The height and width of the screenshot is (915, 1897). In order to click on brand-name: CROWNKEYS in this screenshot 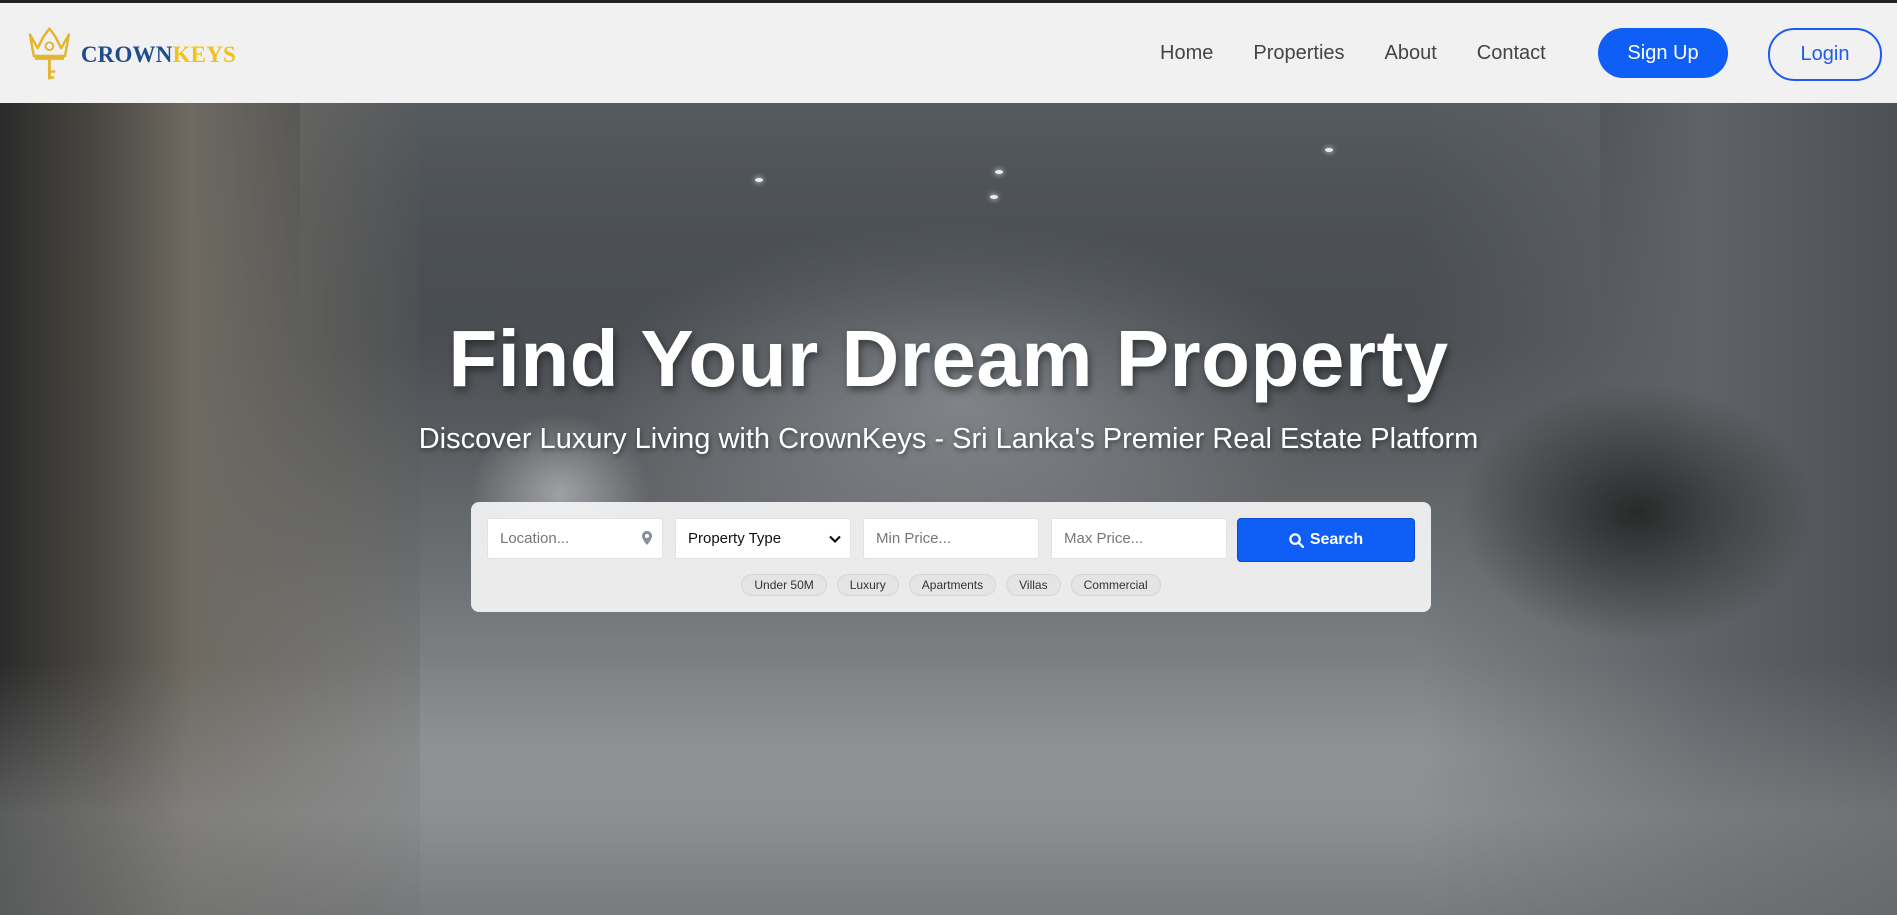, I will do `click(158, 55)`.